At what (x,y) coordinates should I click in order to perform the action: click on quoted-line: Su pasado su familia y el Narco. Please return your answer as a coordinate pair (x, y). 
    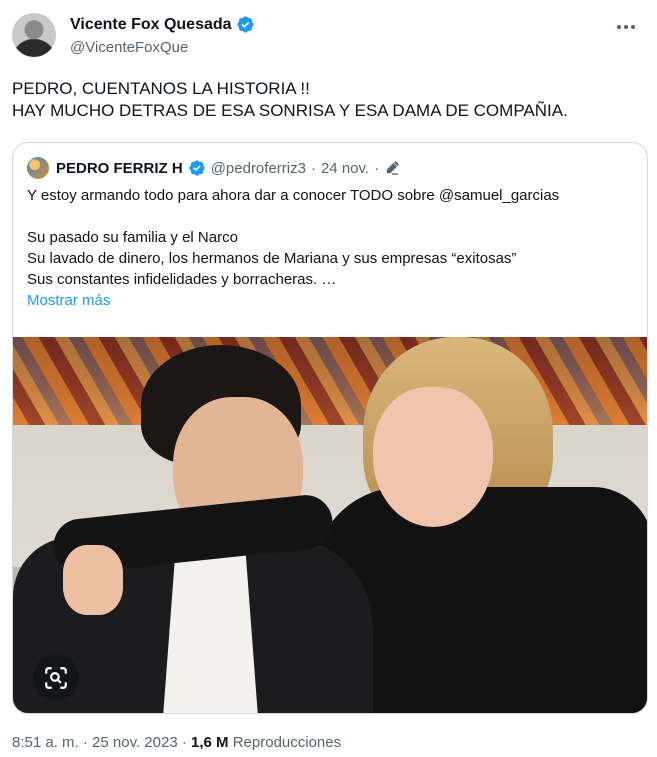
    Looking at the image, I should click on (132, 237).